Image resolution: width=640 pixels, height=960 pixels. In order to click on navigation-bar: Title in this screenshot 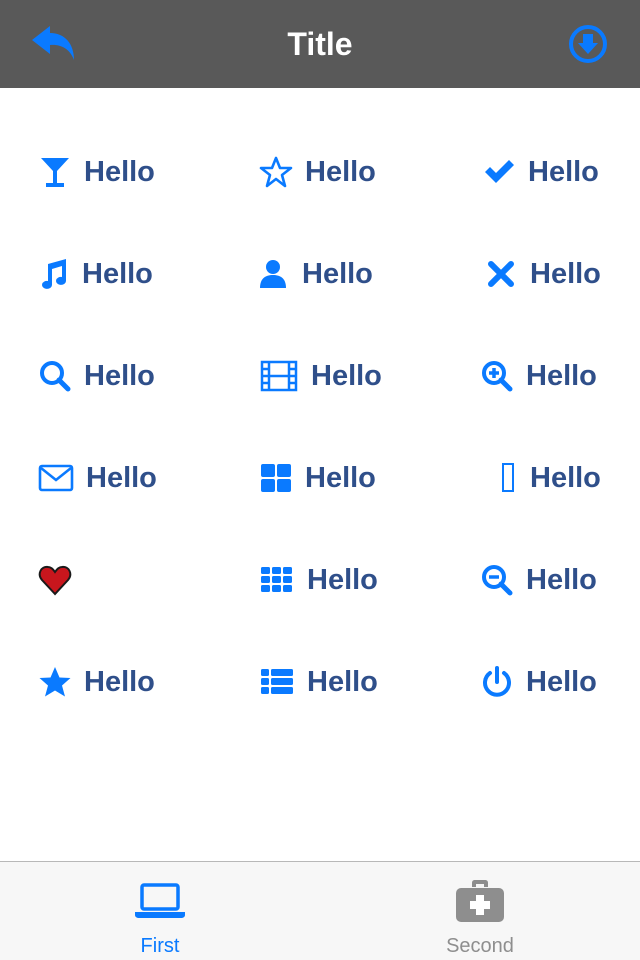, I will do `click(320, 44)`.